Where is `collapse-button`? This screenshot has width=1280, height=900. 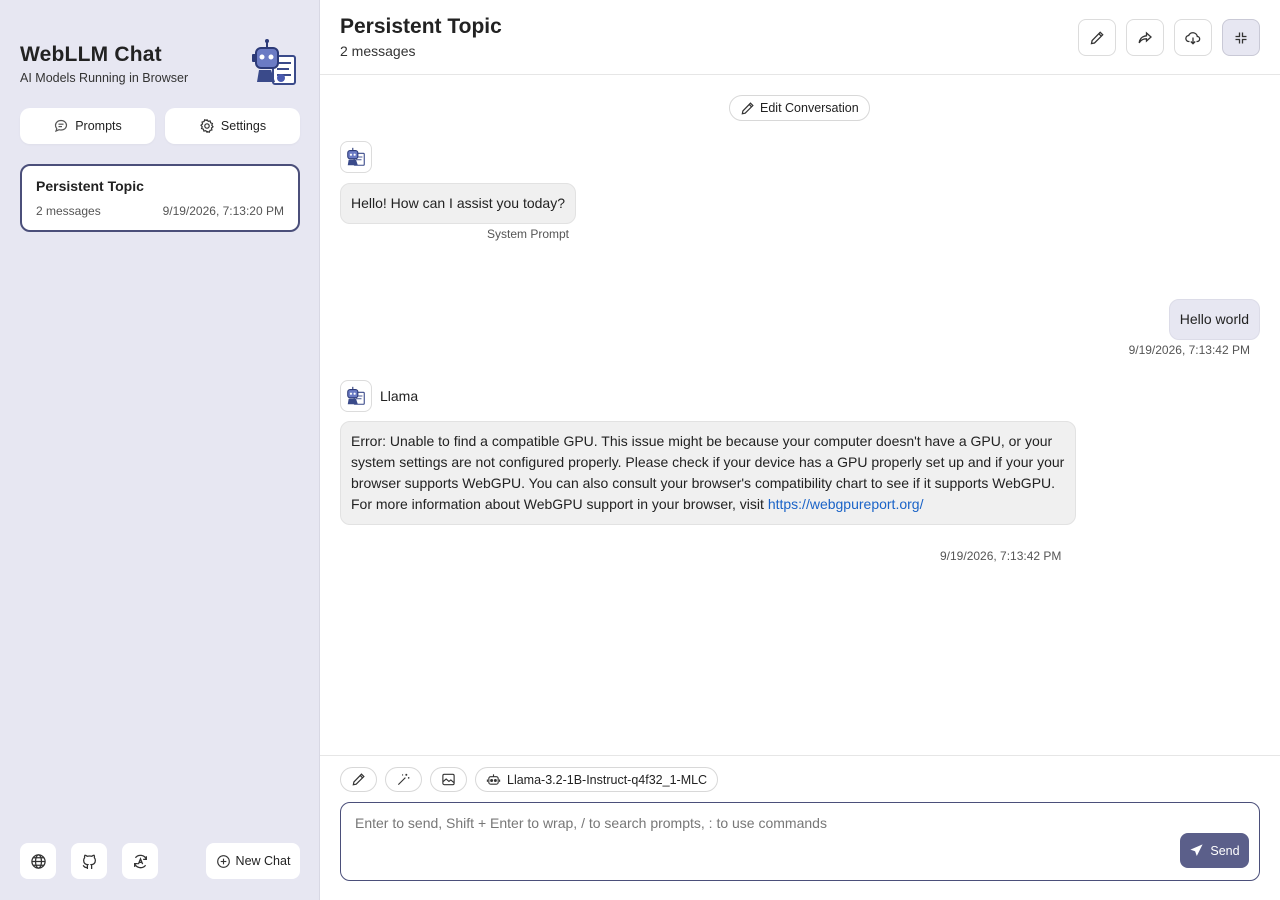
collapse-button is located at coordinates (1241, 37).